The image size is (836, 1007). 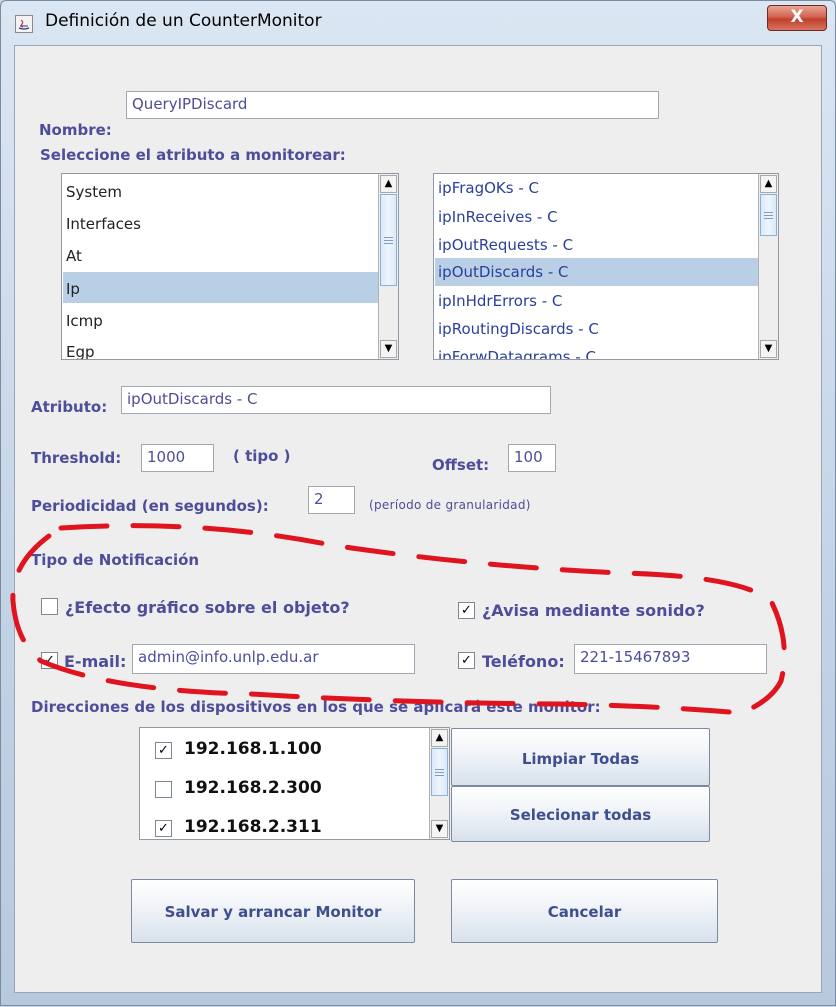 What do you see at coordinates (193, 155) in the screenshot?
I see `seleccione-label: Seleccione el atributo a monitorear:` at bounding box center [193, 155].